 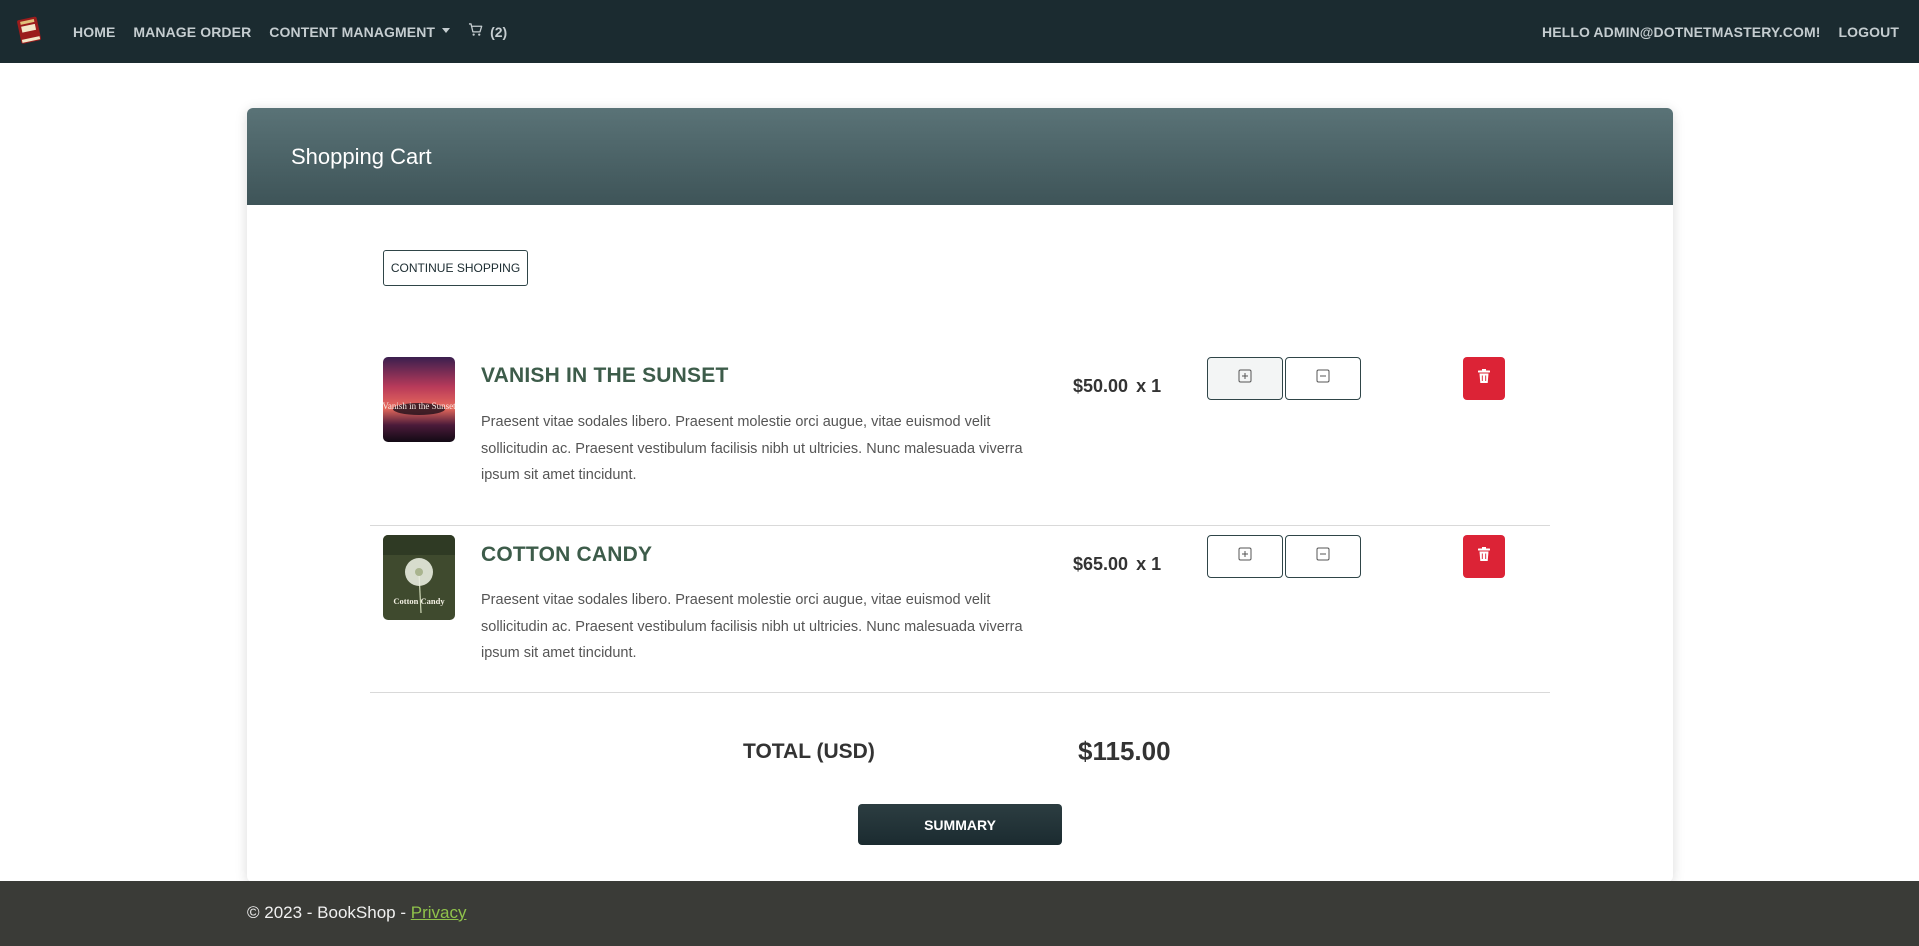 I want to click on card-header: Shopping Cart, so click(x=960, y=156).